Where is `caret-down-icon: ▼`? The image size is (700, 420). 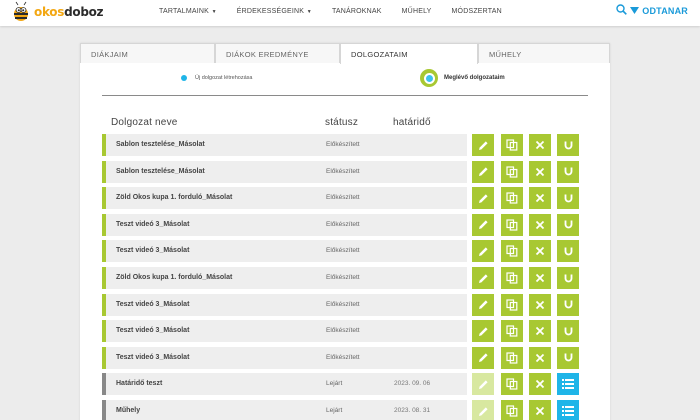
caret-down-icon: ▼ is located at coordinates (213, 12).